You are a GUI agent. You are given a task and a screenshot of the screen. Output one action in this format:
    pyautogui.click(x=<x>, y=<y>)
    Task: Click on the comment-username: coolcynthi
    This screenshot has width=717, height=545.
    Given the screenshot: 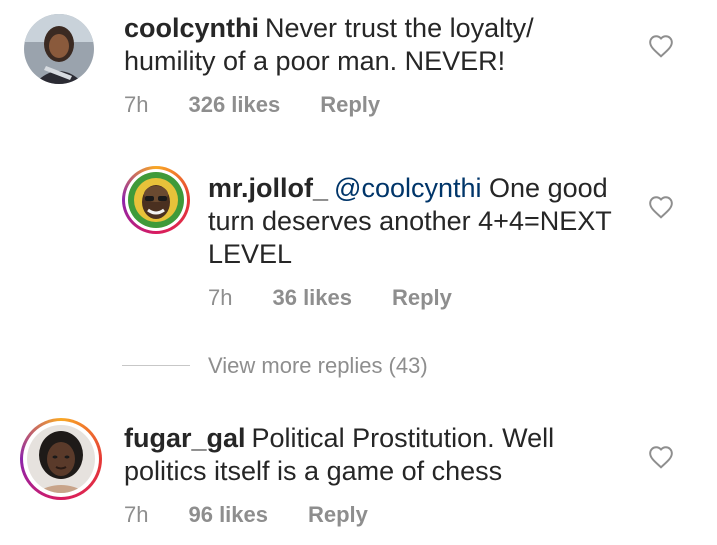 What is the action you would take?
    pyautogui.click(x=191, y=28)
    